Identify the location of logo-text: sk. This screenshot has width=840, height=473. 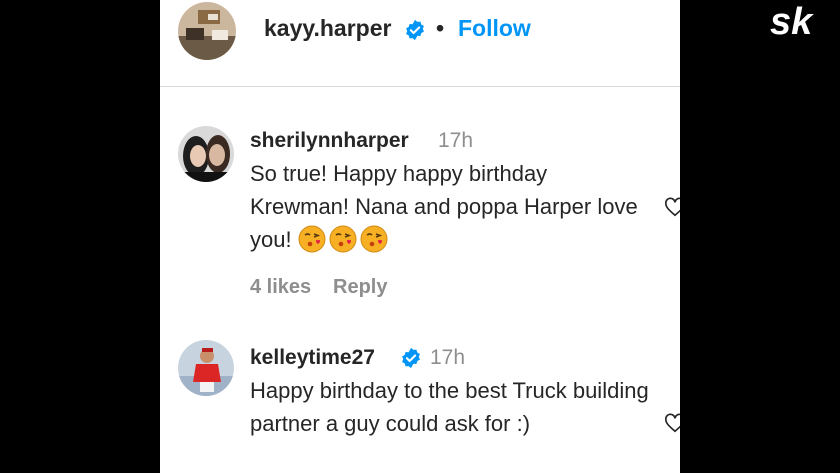
(792, 23).